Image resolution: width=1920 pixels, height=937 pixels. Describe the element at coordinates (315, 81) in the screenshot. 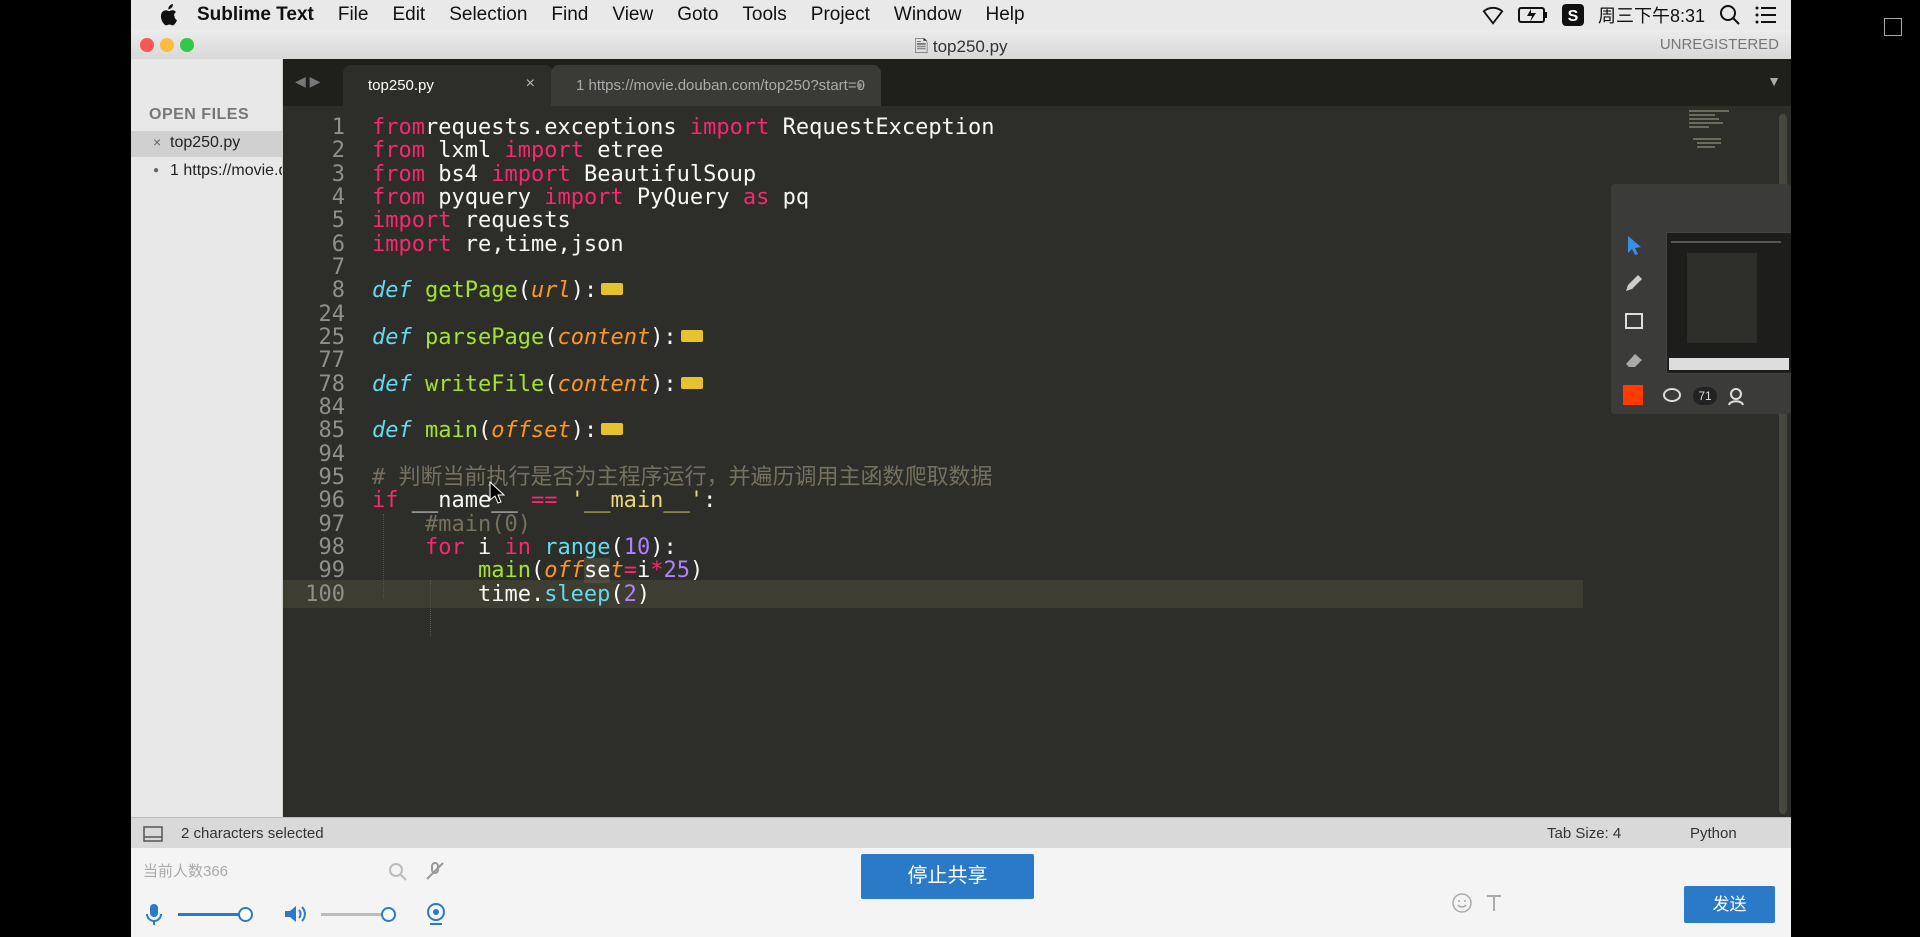

I see `tab-next-icon: ▶` at that location.